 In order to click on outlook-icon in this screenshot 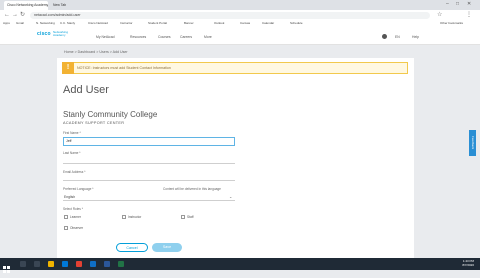, I will do `click(93, 264)`.